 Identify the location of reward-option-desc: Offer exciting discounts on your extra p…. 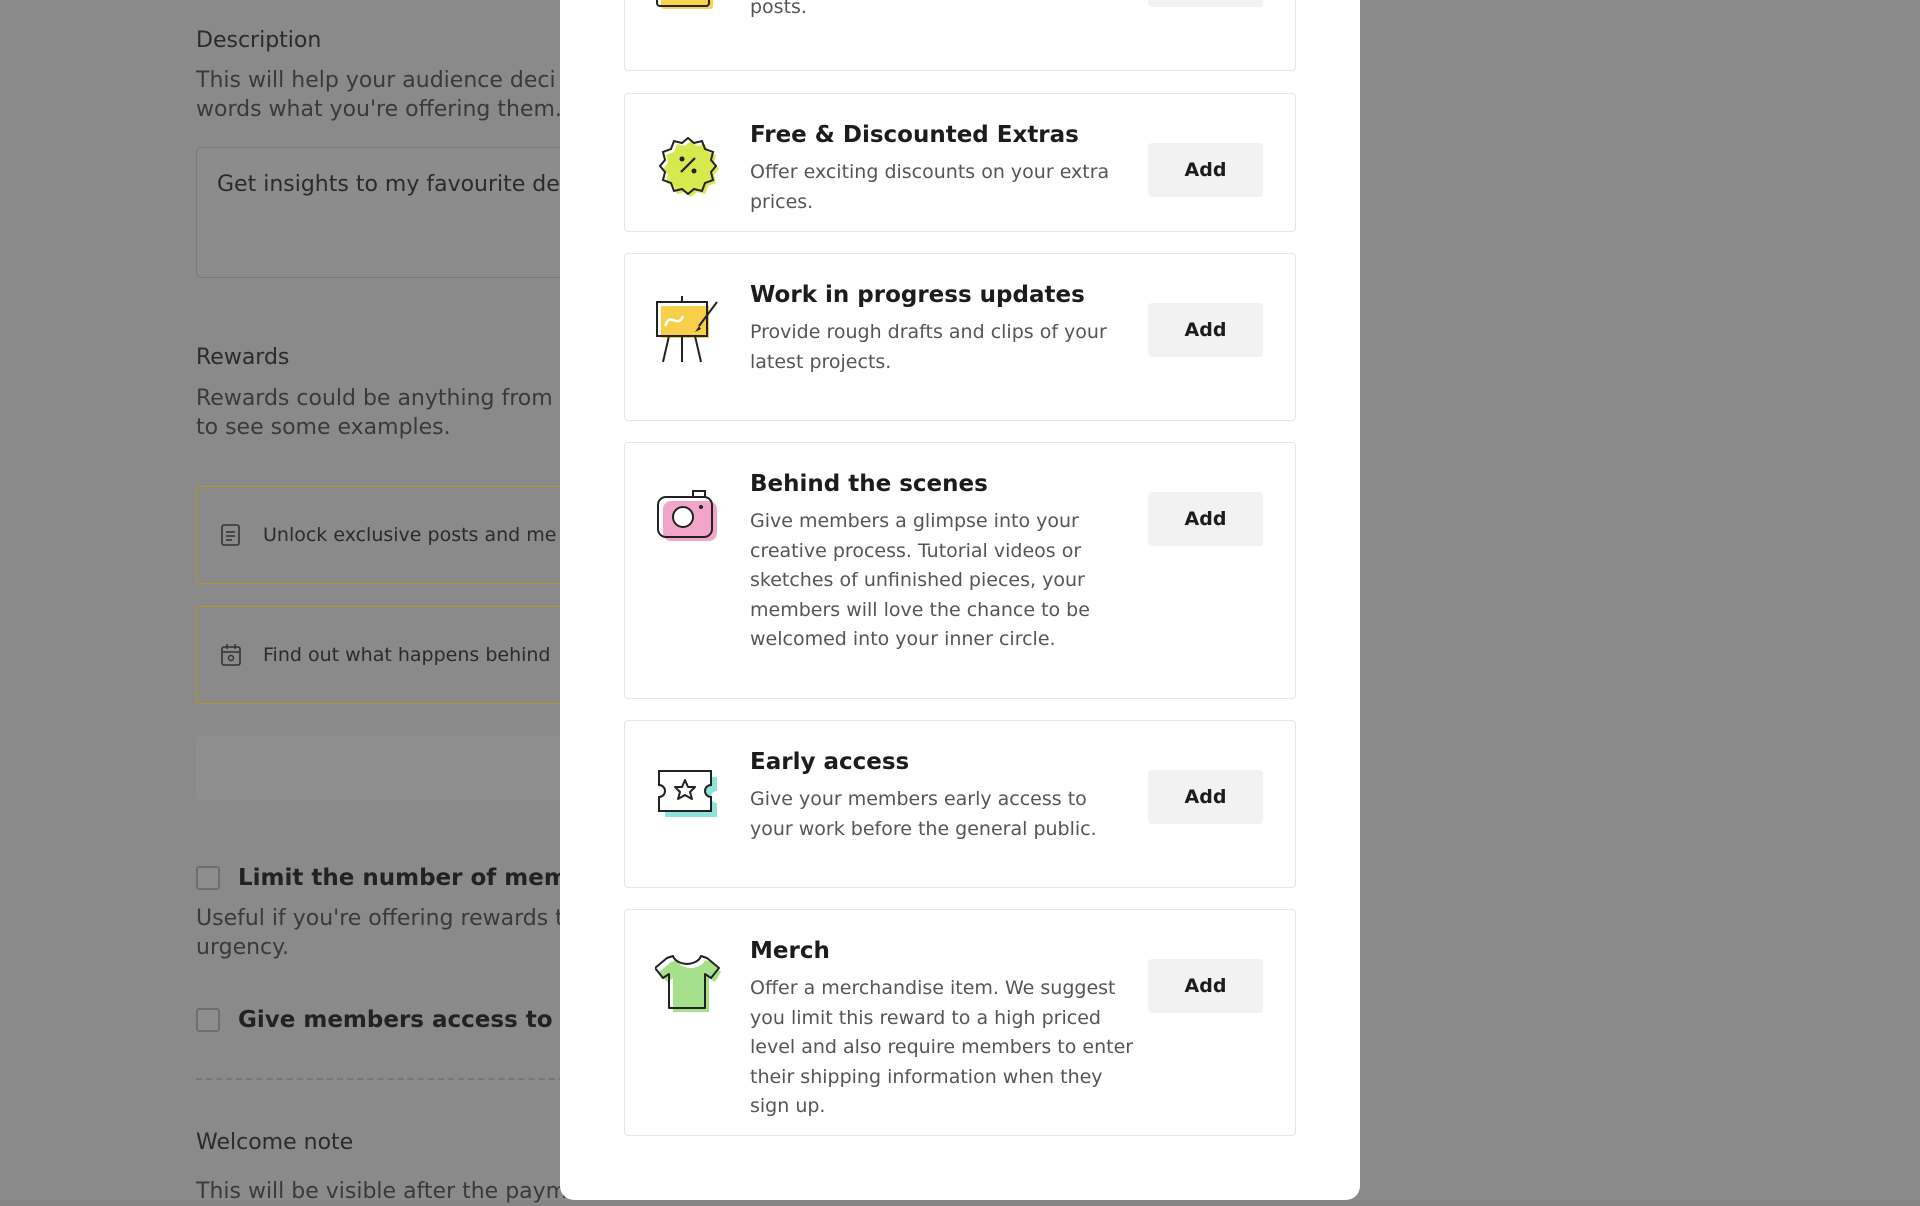
(930, 187).